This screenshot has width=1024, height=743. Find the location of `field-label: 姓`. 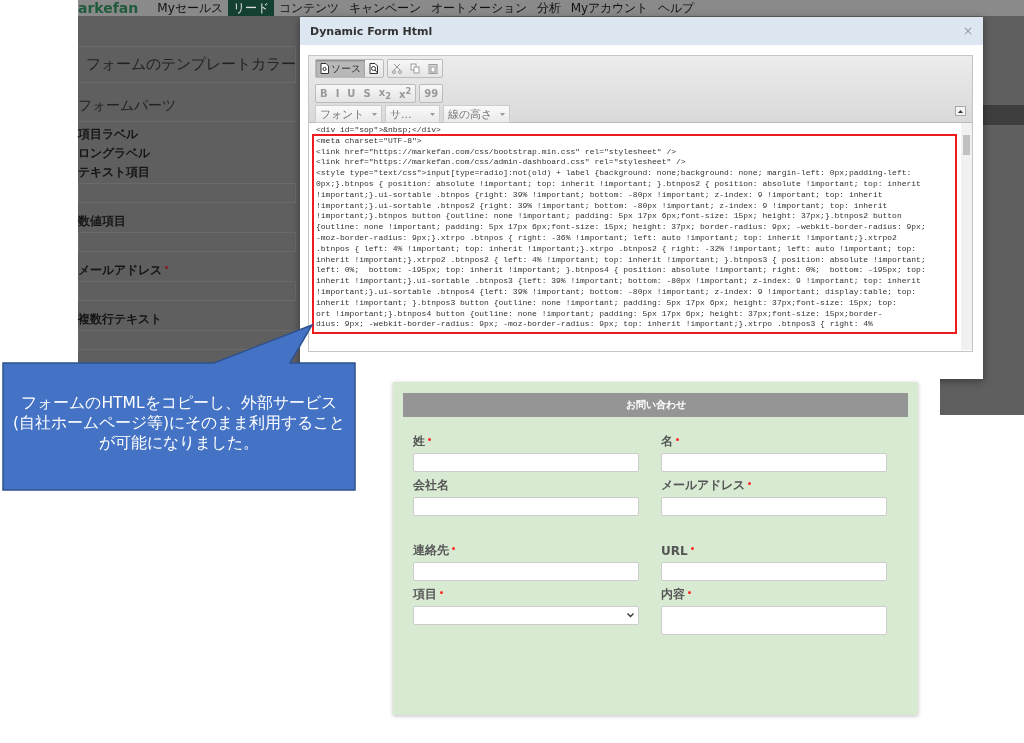

field-label: 姓 is located at coordinates (419, 441).